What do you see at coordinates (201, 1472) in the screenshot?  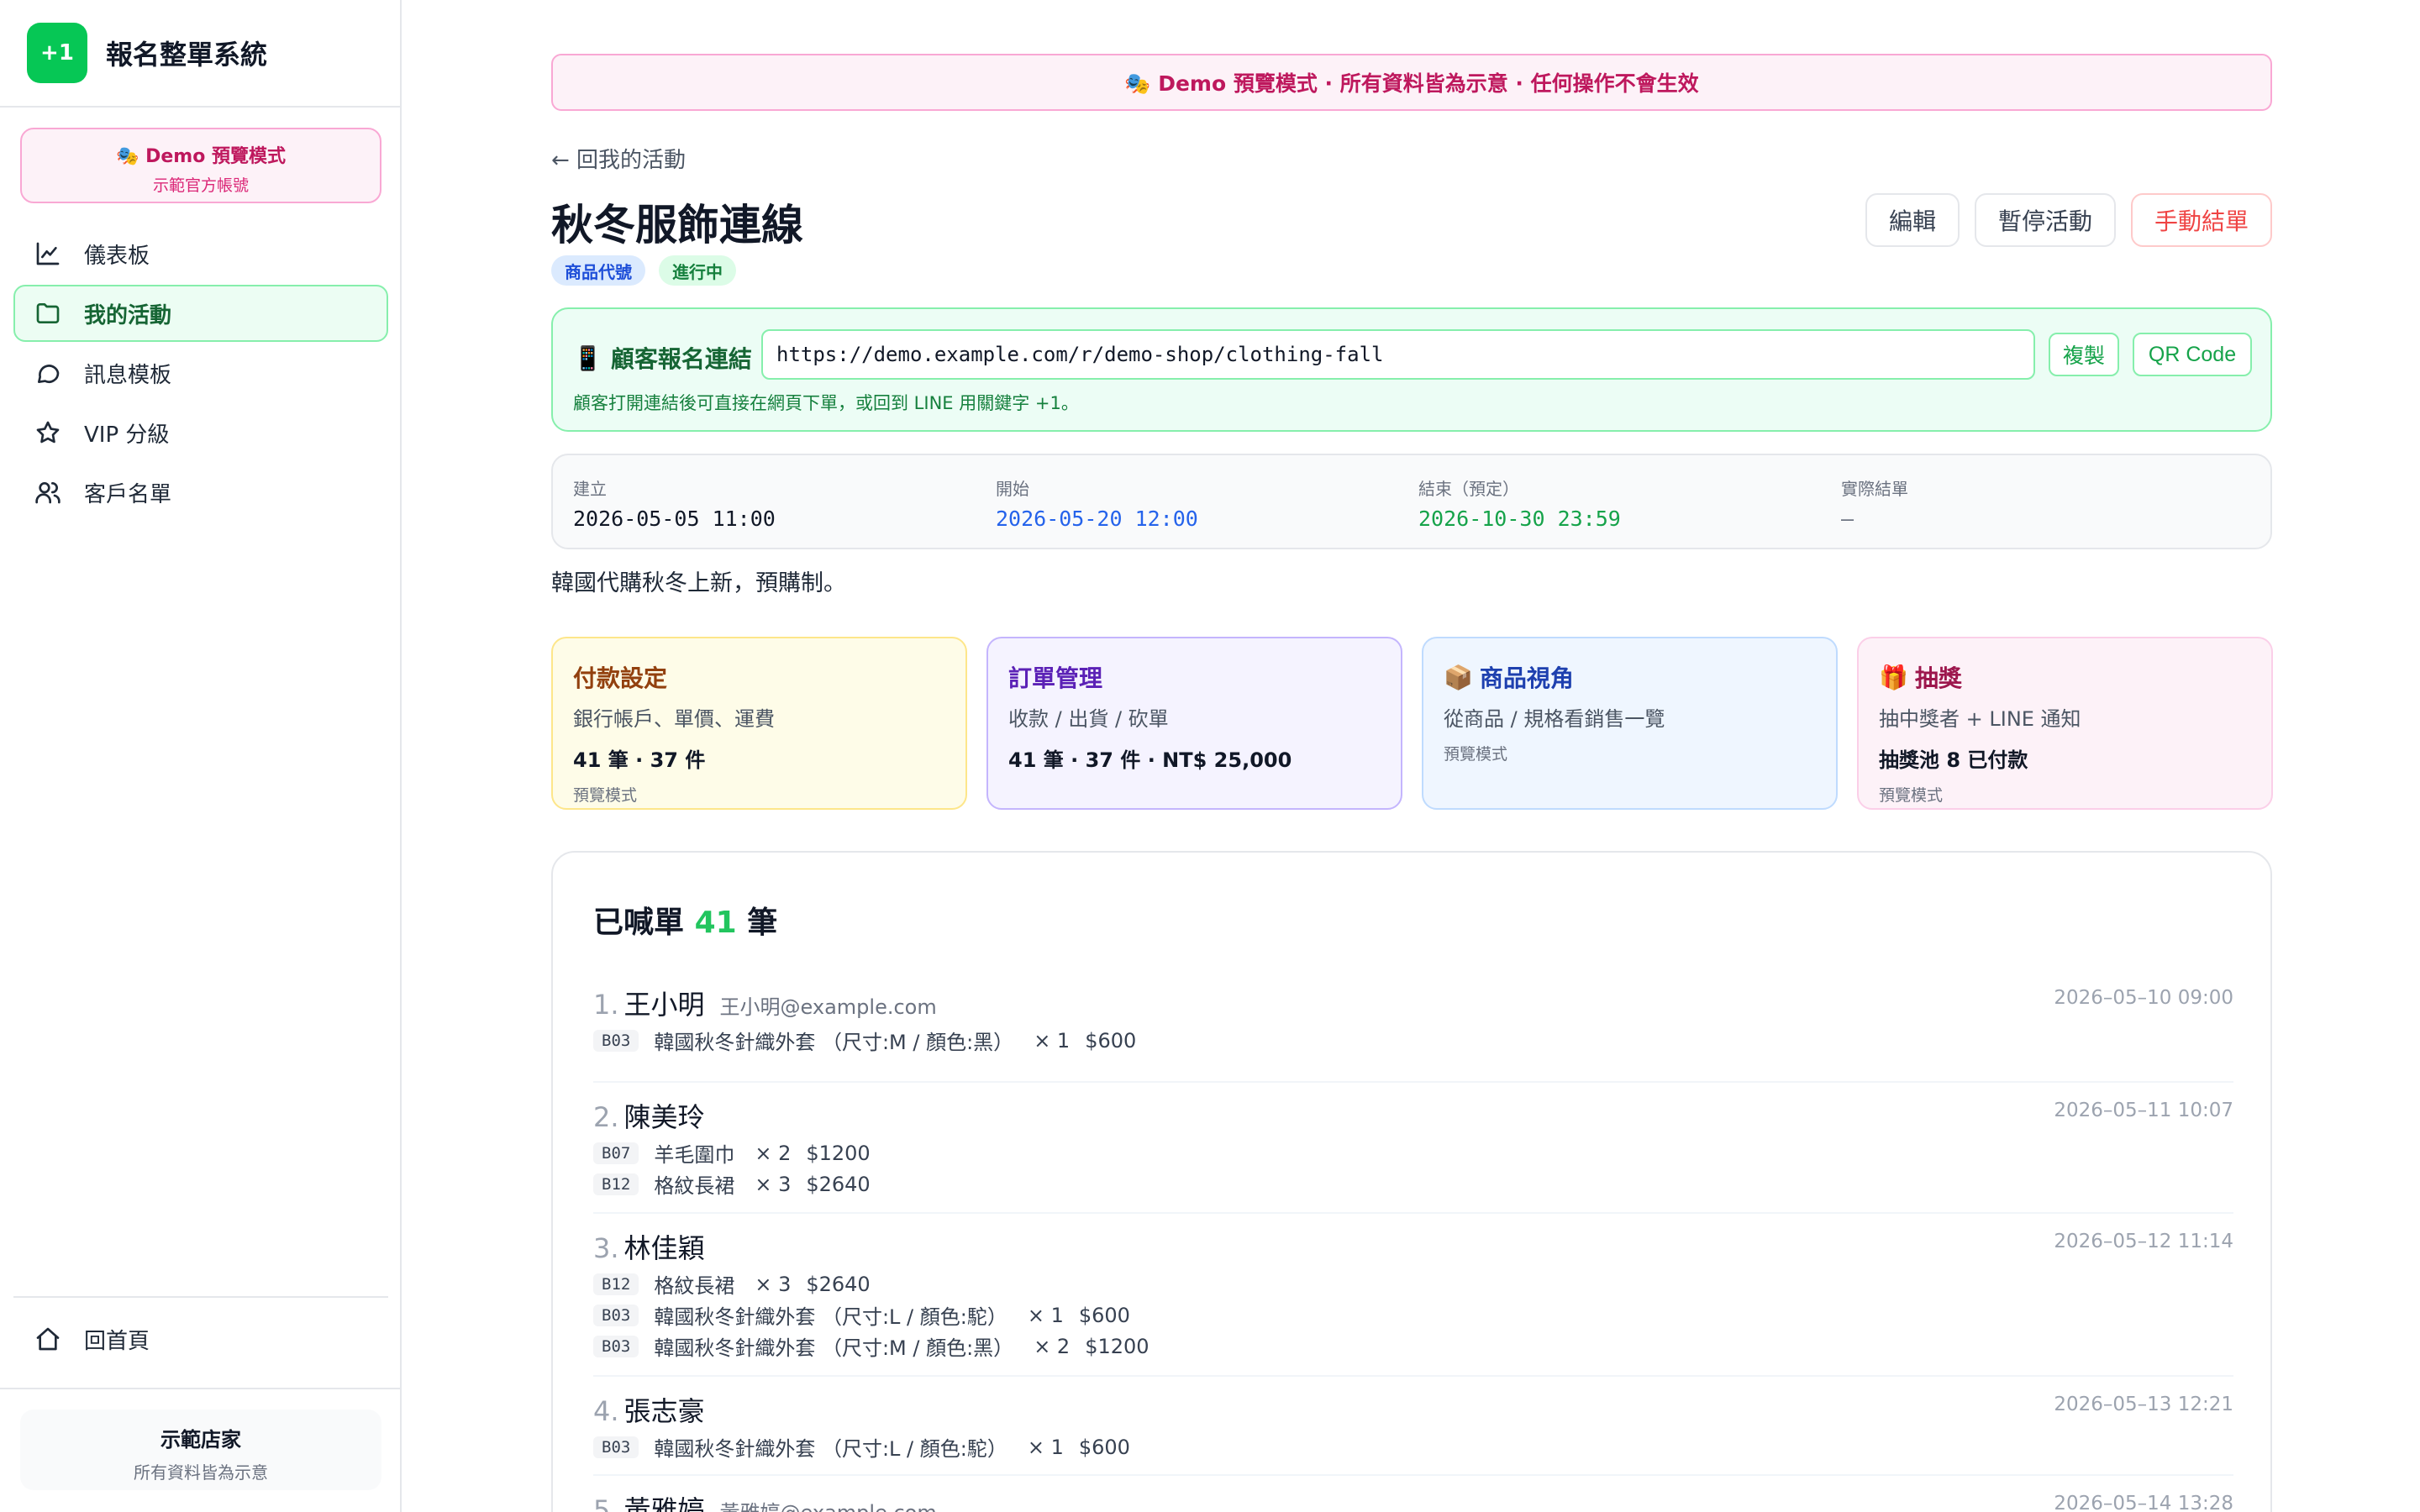 I see `shop-note: 所有資料皆為示意` at bounding box center [201, 1472].